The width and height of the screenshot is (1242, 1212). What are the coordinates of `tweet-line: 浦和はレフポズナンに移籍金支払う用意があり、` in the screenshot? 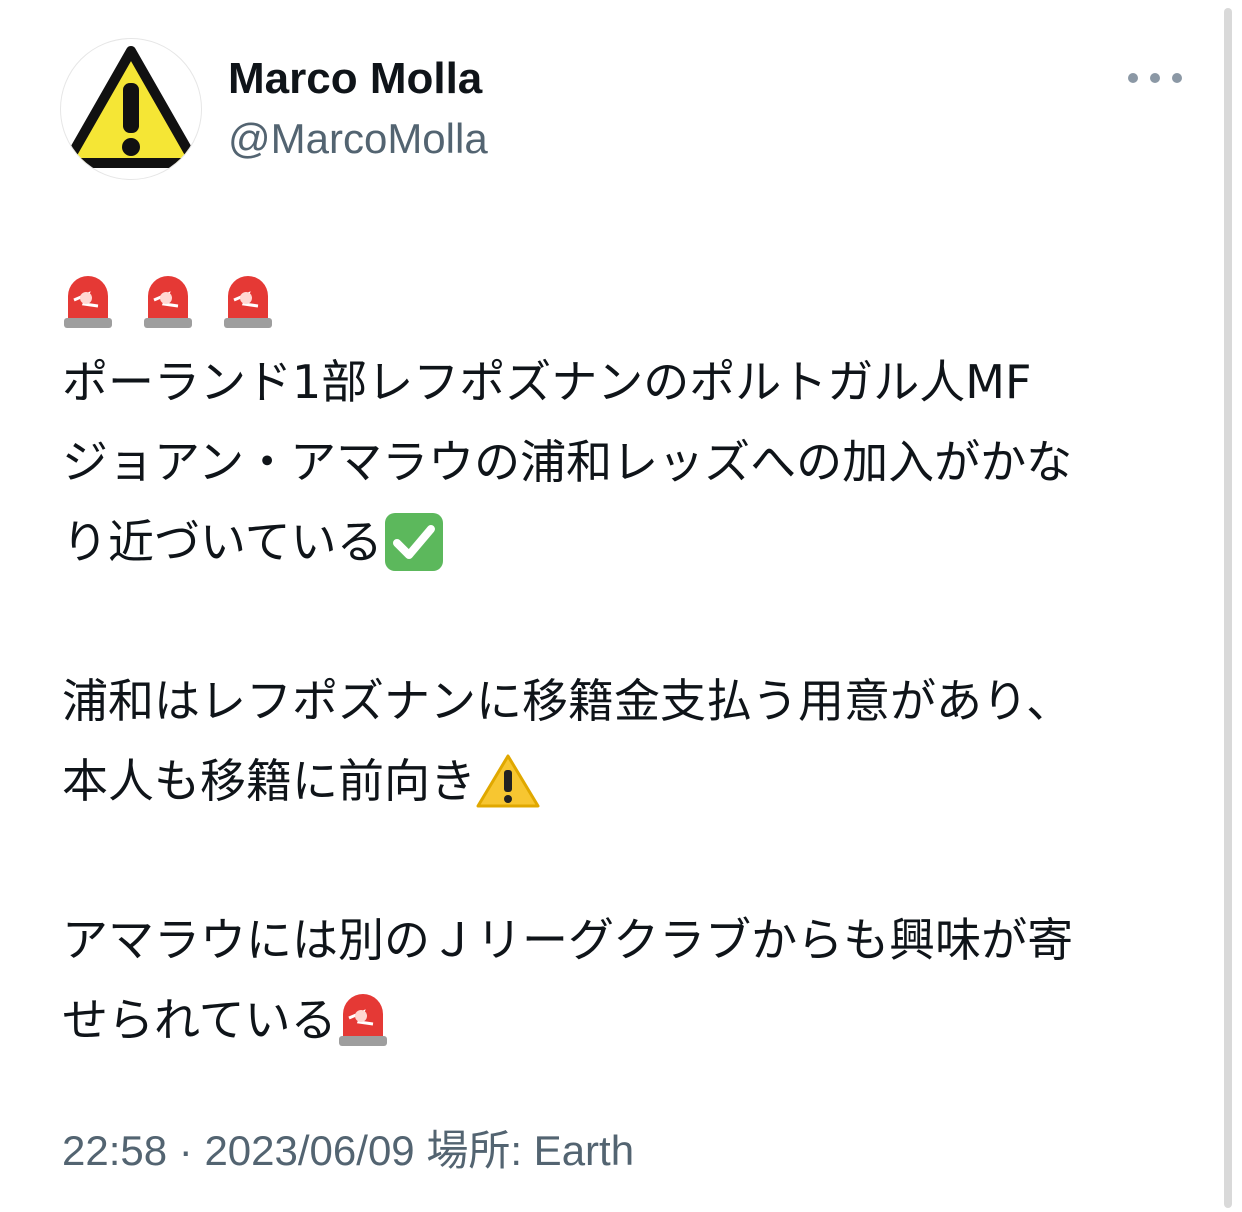 It's located at (567, 701).